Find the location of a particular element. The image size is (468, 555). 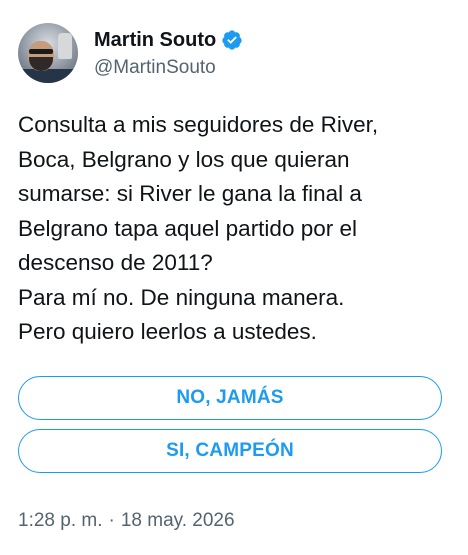

author-names: Martin Souto @MartinSouto is located at coordinates (168, 53).